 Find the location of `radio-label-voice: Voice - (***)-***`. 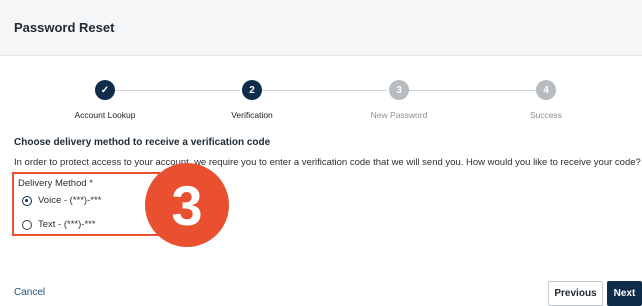

radio-label-voice: Voice - (***)-*** is located at coordinates (70, 200).